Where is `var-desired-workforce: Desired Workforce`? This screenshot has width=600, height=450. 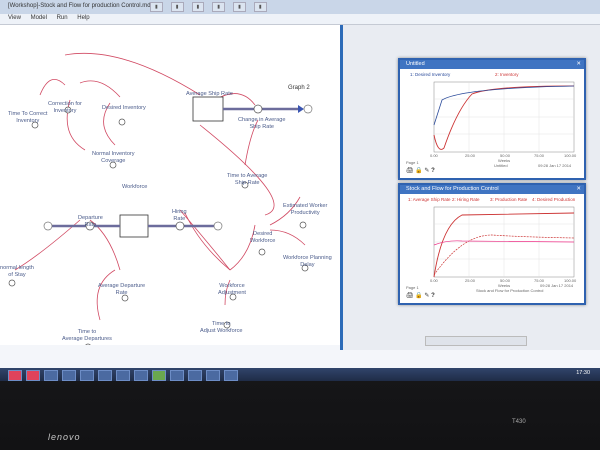
var-desired-workforce: Desired Workforce is located at coordinates (262, 238).